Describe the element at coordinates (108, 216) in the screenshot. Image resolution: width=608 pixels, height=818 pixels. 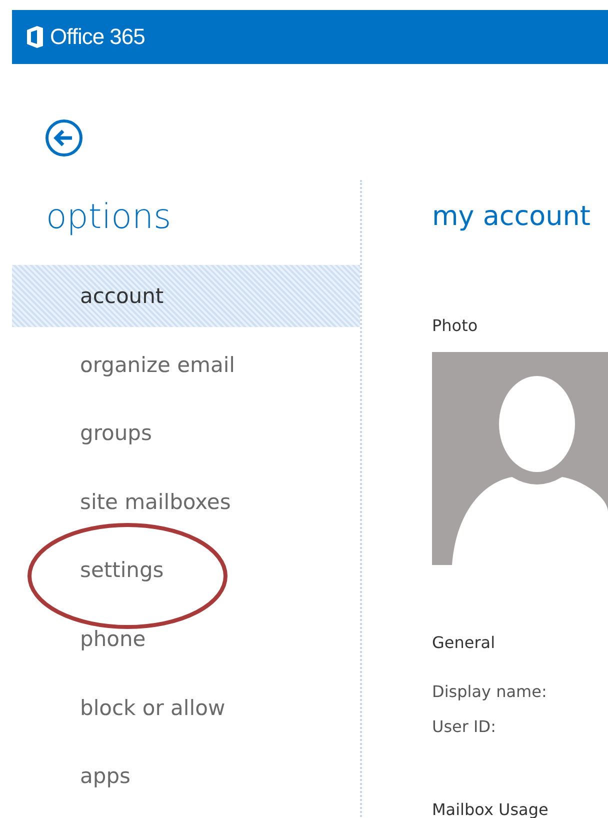
I see `options-title: options` at that location.